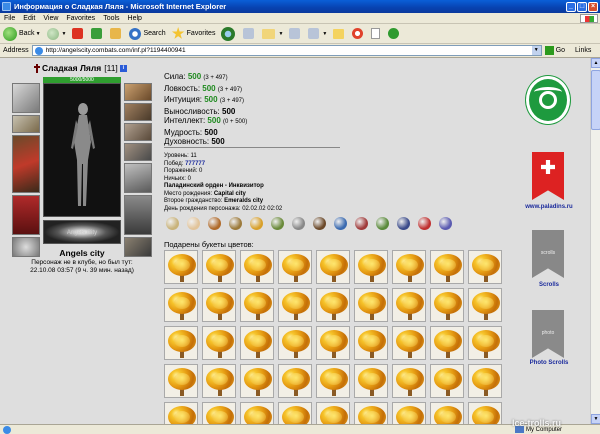 Image resolution: width=600 pixels, height=434 pixels. I want to click on flower-badge-icon, so click(445, 223).